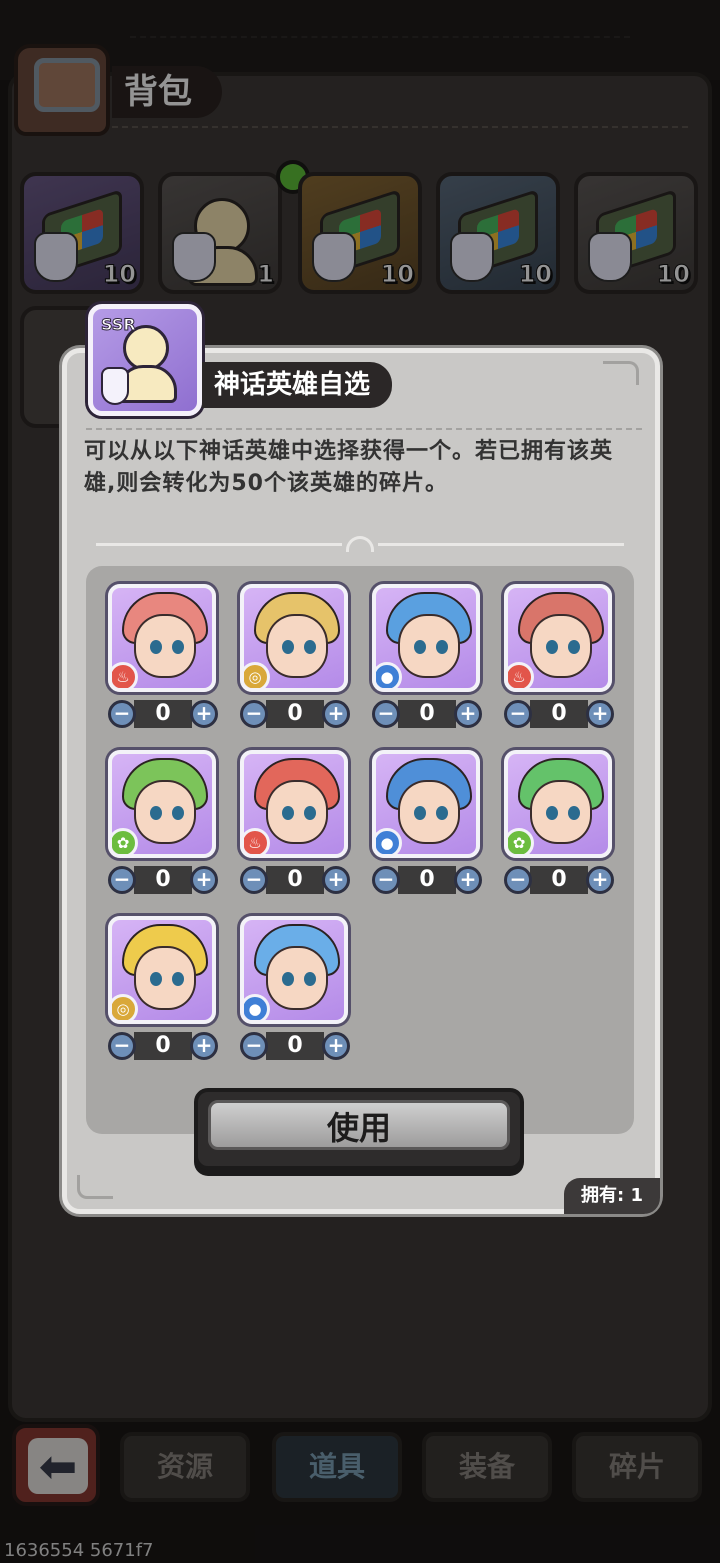 This screenshot has height=1563, width=720. What do you see at coordinates (612, 1196) in the screenshot?
I see `owned-count: 拥有: 1` at bounding box center [612, 1196].